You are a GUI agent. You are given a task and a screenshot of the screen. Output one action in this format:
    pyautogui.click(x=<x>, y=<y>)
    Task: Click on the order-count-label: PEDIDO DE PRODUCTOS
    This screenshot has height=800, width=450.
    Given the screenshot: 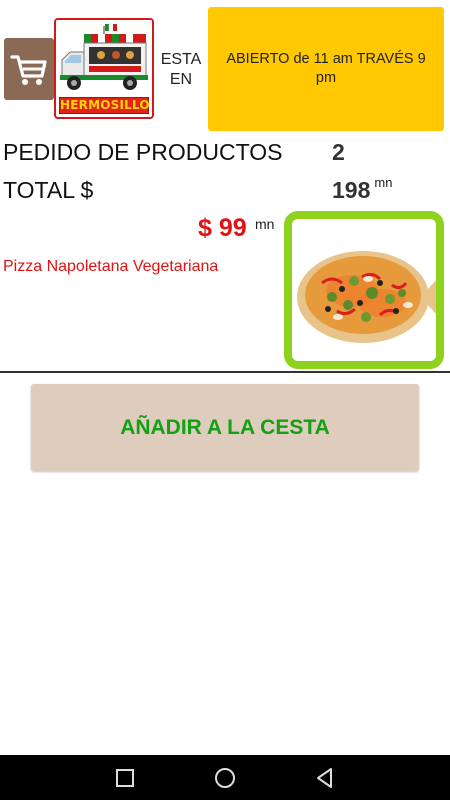 What is the action you would take?
    pyautogui.click(x=143, y=152)
    